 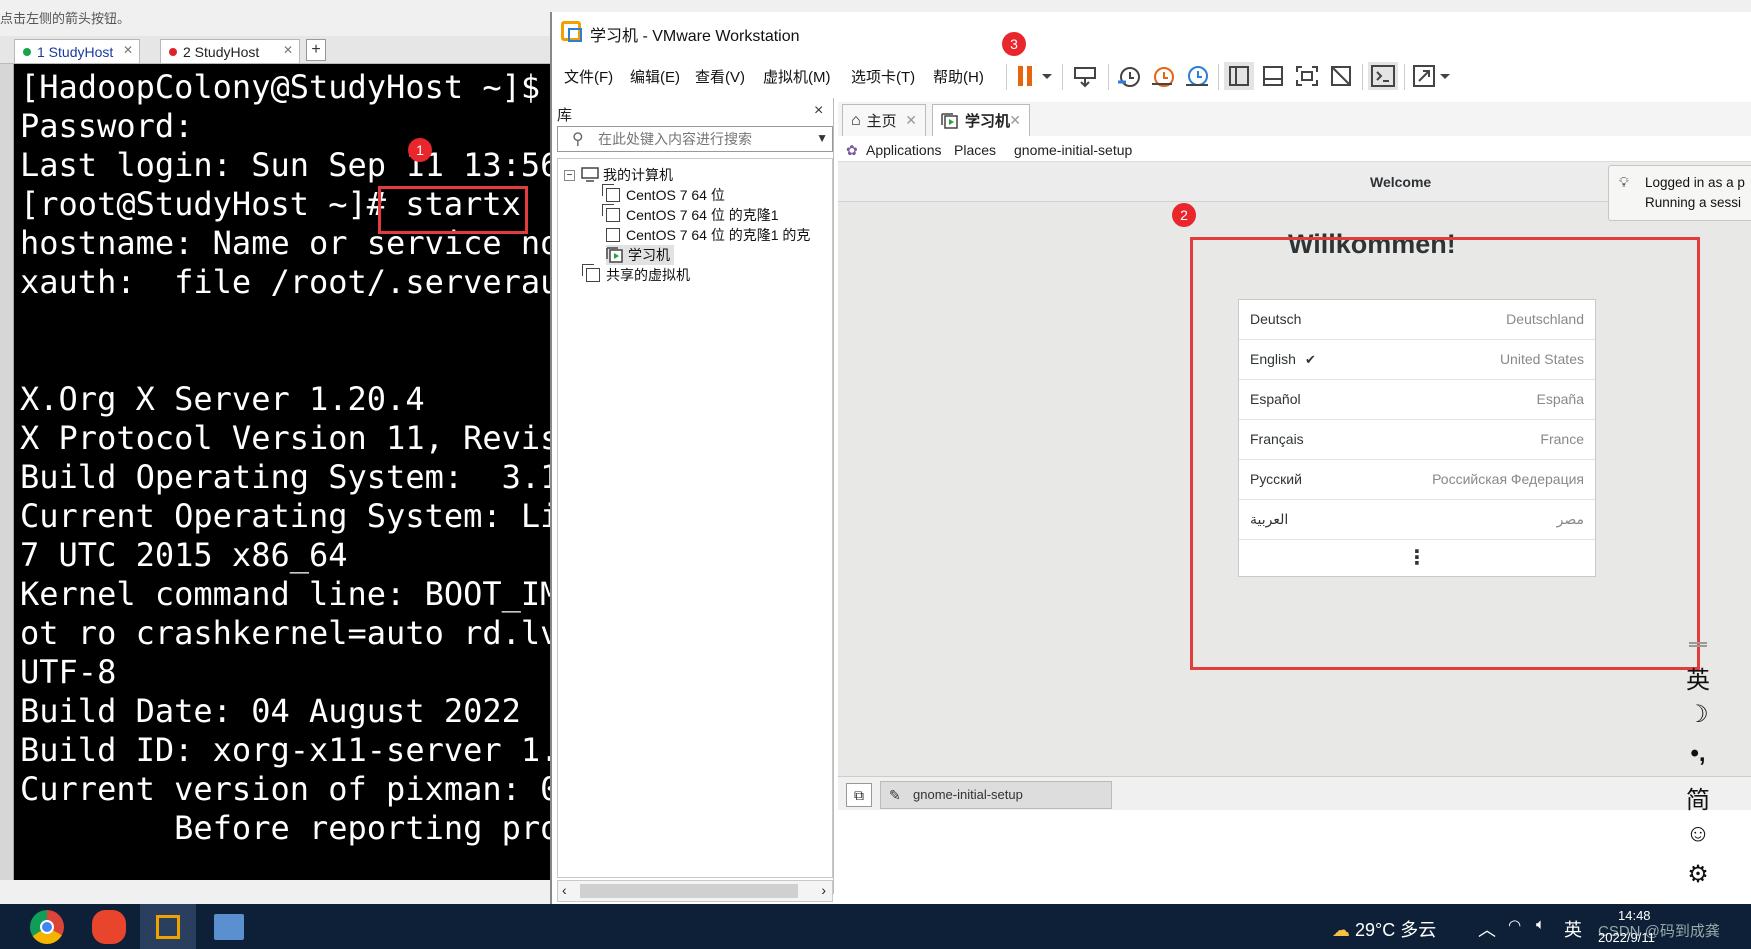 I want to click on stretch-button, so click(x=1432, y=76).